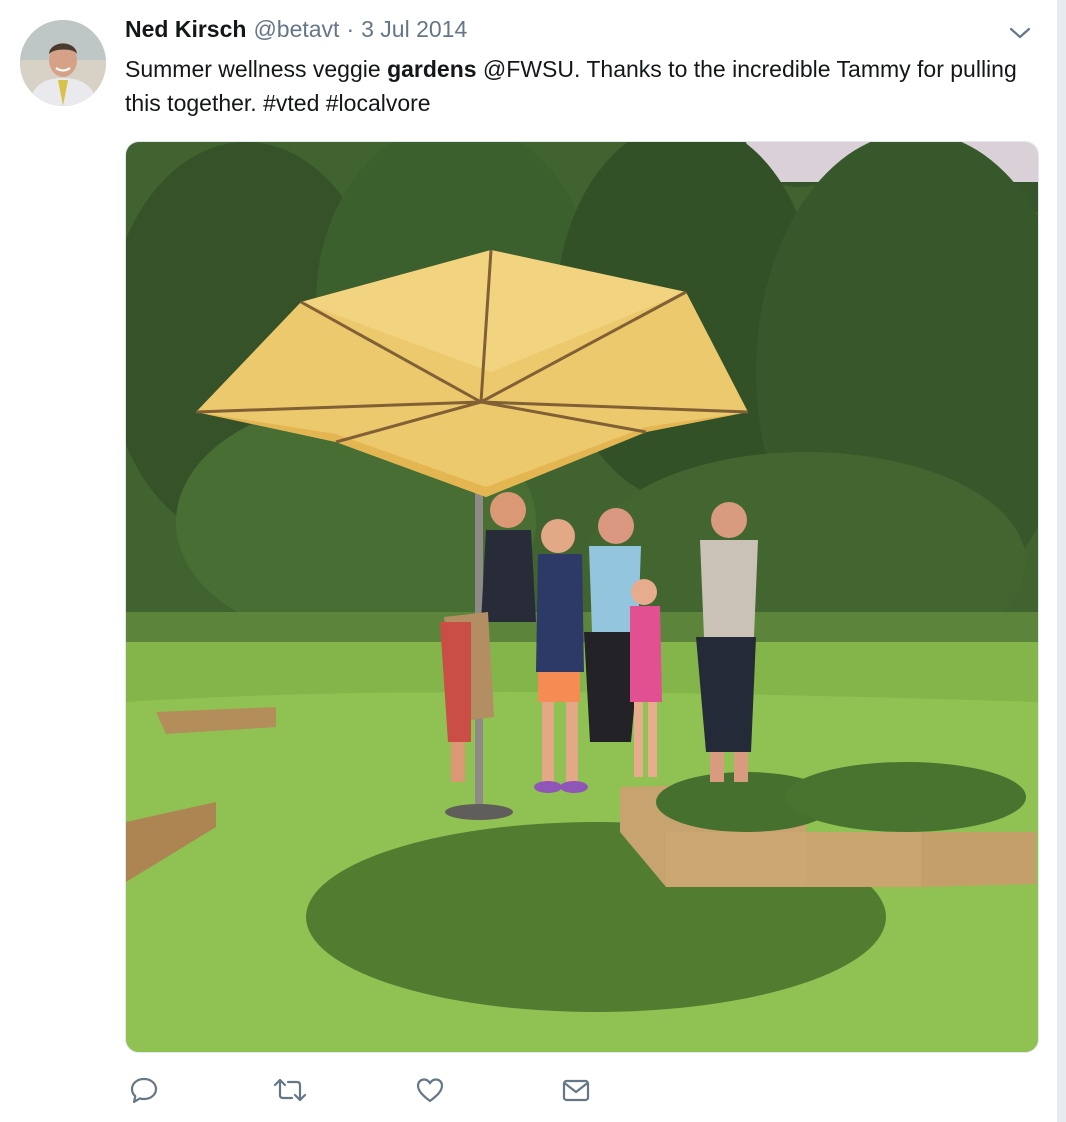 This screenshot has height=1122, width=1066. What do you see at coordinates (375, 1090) in the screenshot?
I see `tweet-actions` at bounding box center [375, 1090].